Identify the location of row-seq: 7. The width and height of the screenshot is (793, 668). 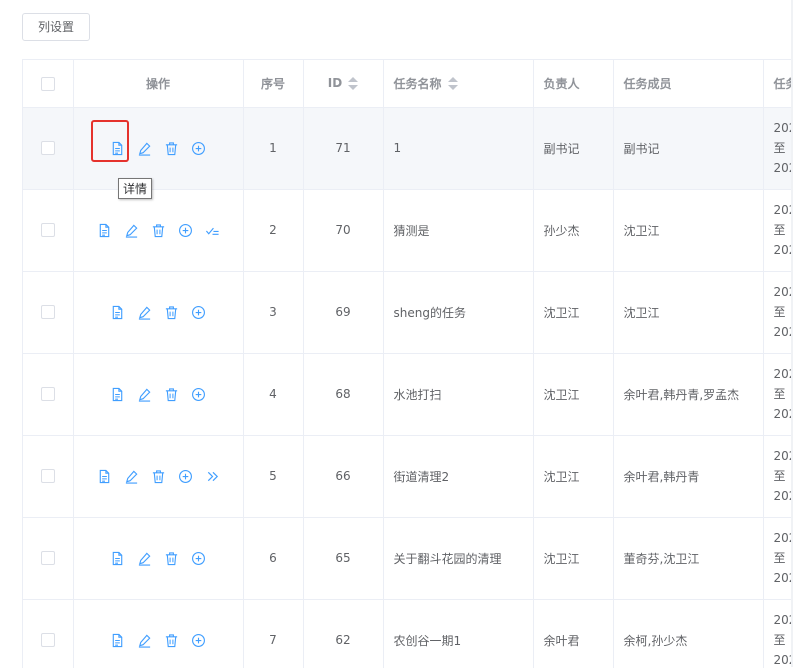
(273, 633).